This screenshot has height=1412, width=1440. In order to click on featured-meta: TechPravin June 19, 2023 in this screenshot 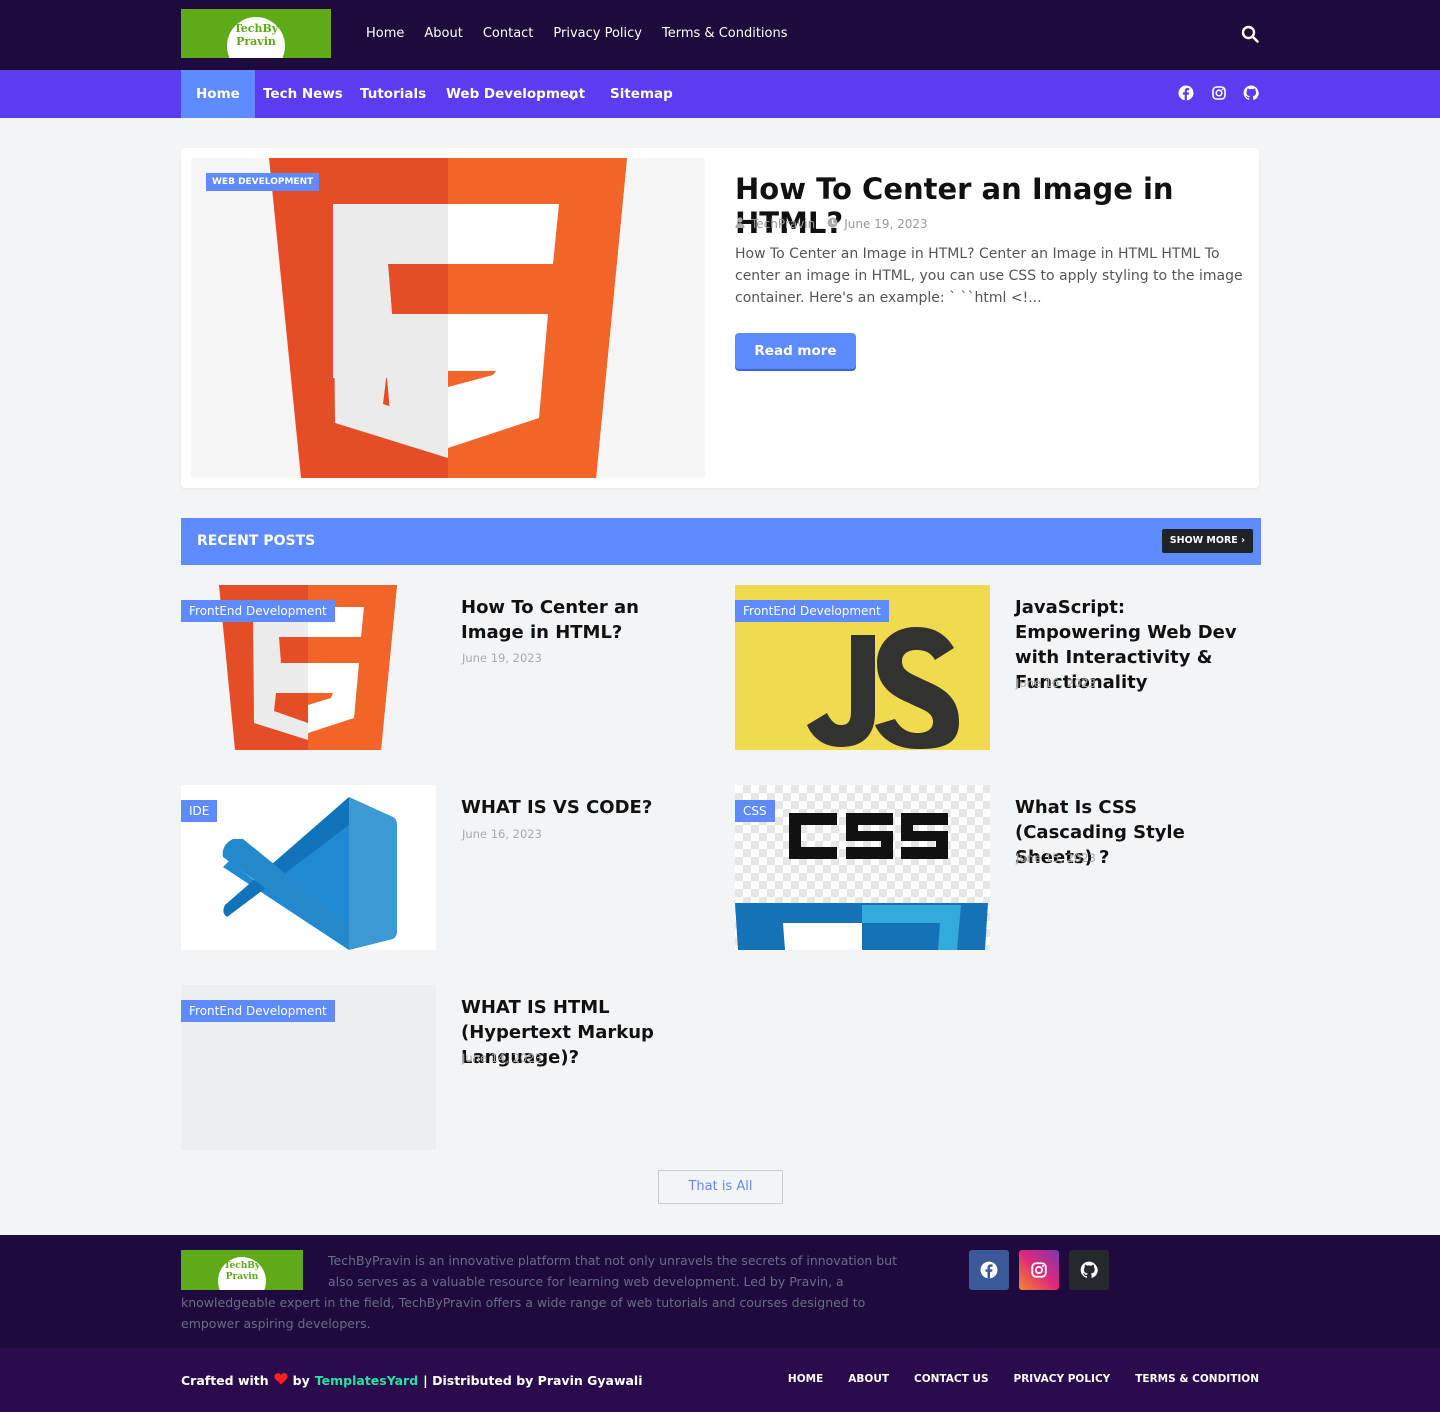, I will do `click(831, 224)`.